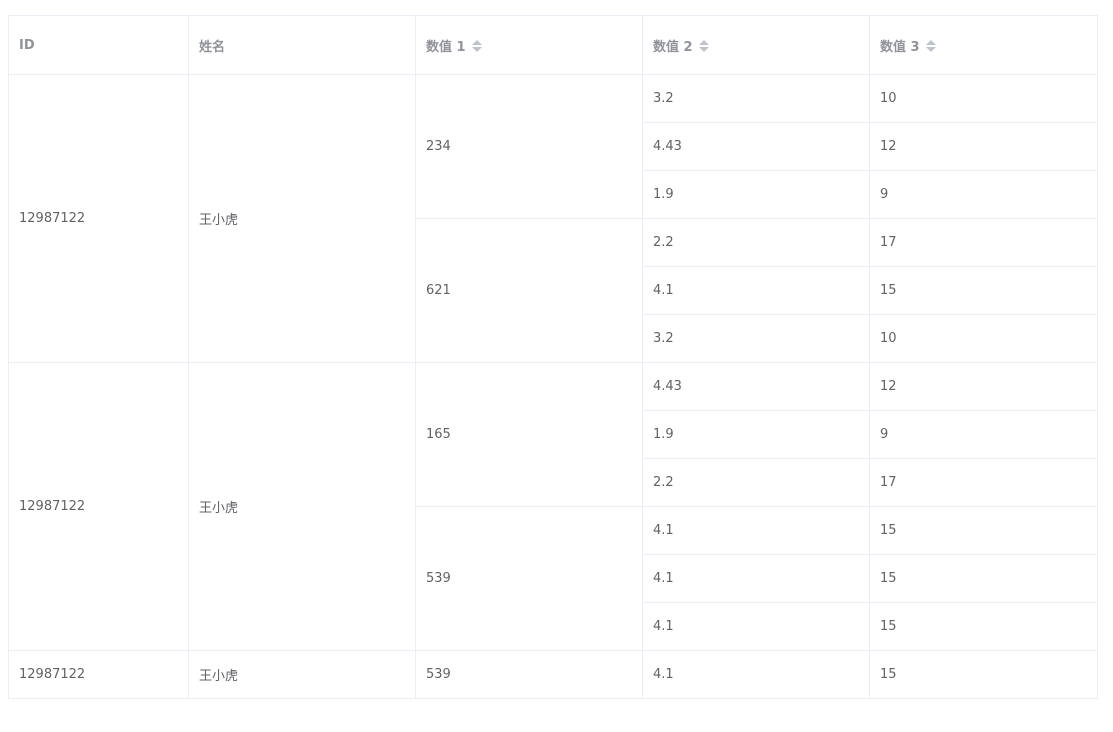  What do you see at coordinates (529, 45) in the screenshot?
I see `header-amount1: 数值 1` at bounding box center [529, 45].